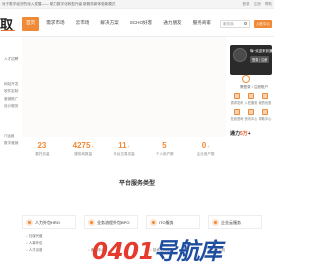 The height and width of the screenshot is (275, 320). What do you see at coordinates (246, 79) in the screenshot?
I see `user-icon` at bounding box center [246, 79].